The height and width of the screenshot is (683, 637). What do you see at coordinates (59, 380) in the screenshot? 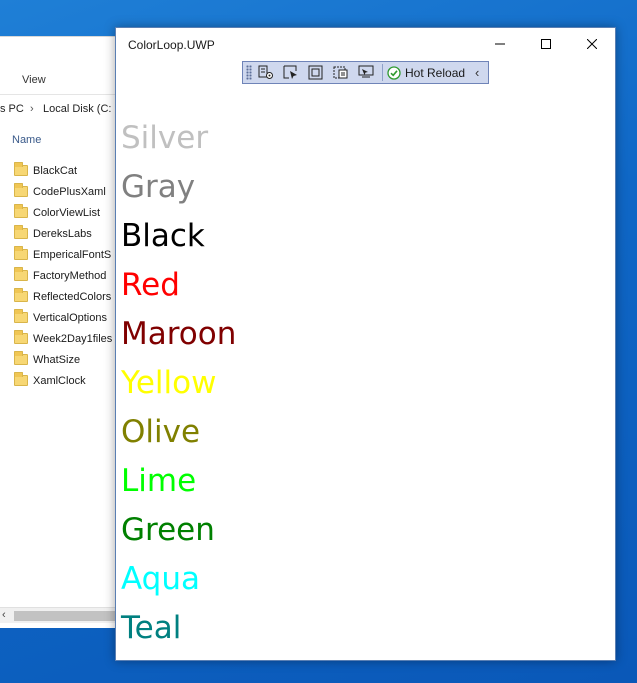
I see `folder-name: XamlClock` at bounding box center [59, 380].